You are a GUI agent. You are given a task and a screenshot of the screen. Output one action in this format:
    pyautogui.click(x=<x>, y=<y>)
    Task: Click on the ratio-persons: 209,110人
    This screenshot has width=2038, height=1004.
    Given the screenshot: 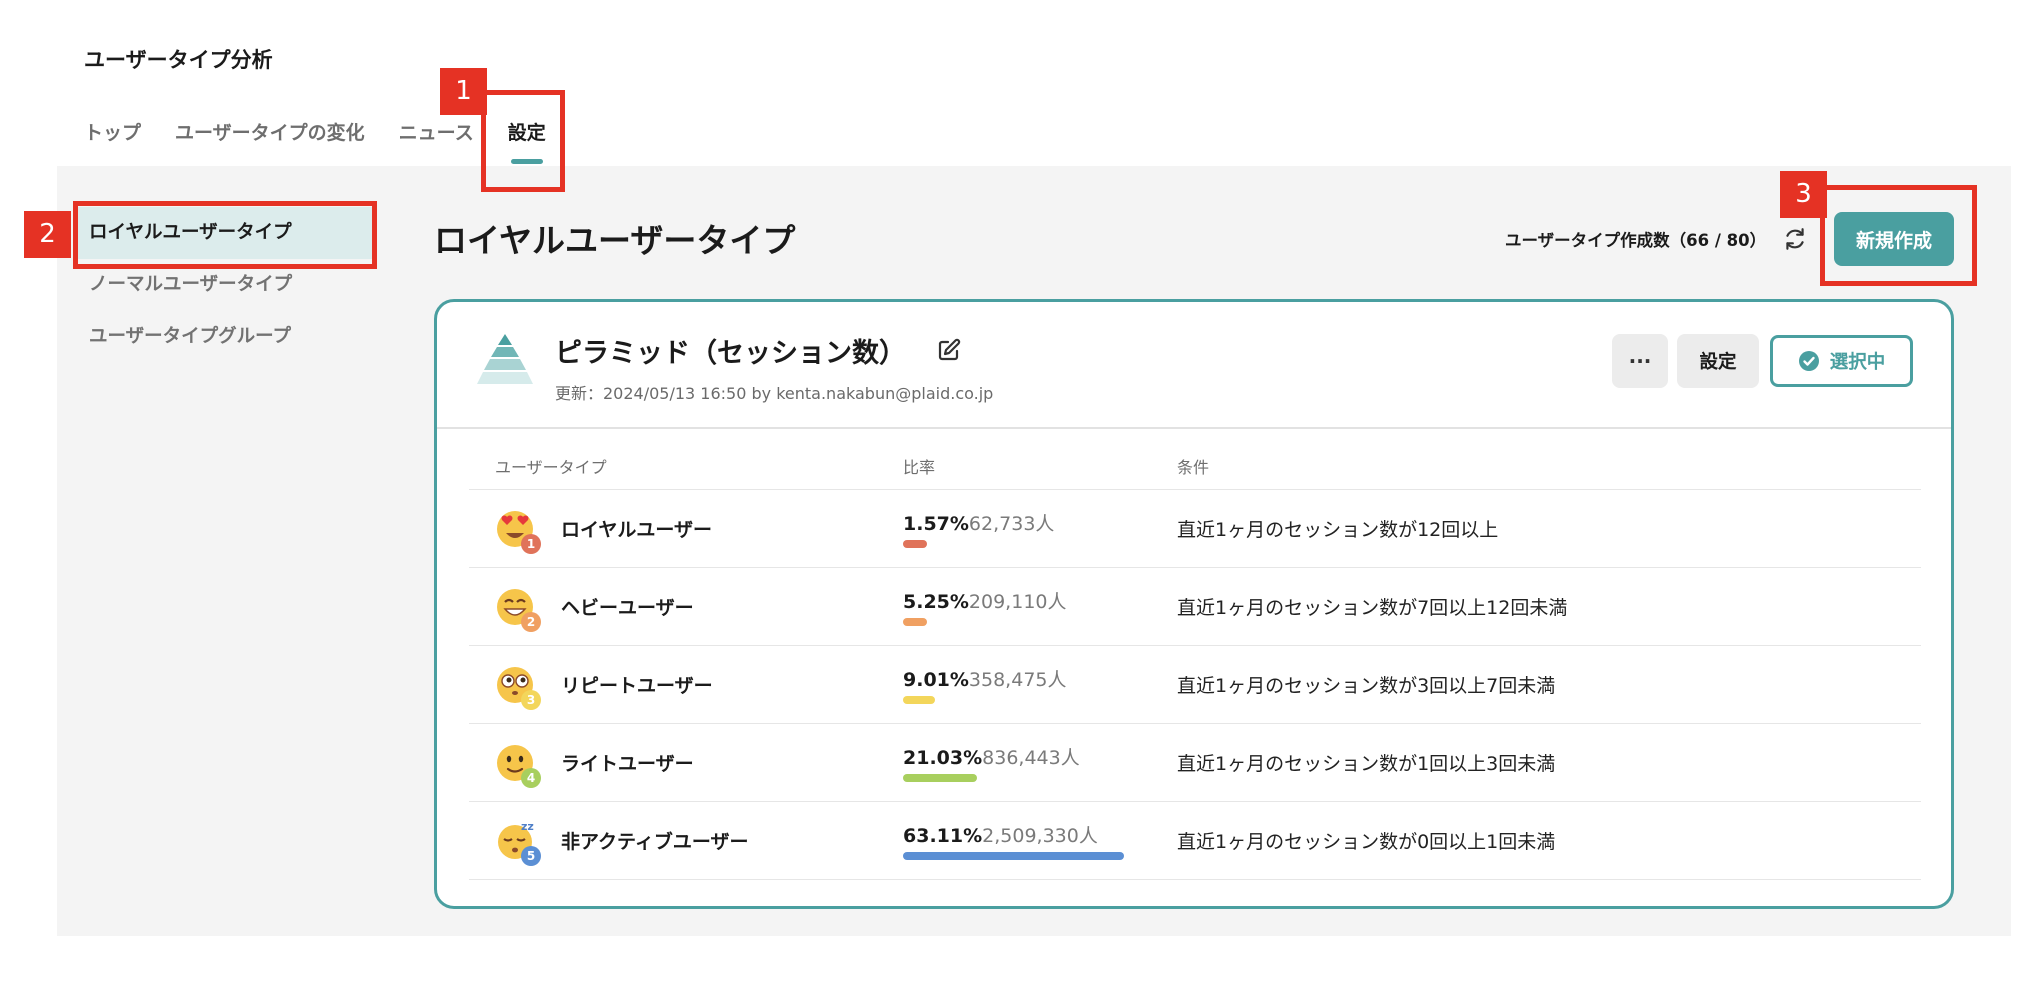 What is the action you would take?
    pyautogui.click(x=1017, y=602)
    